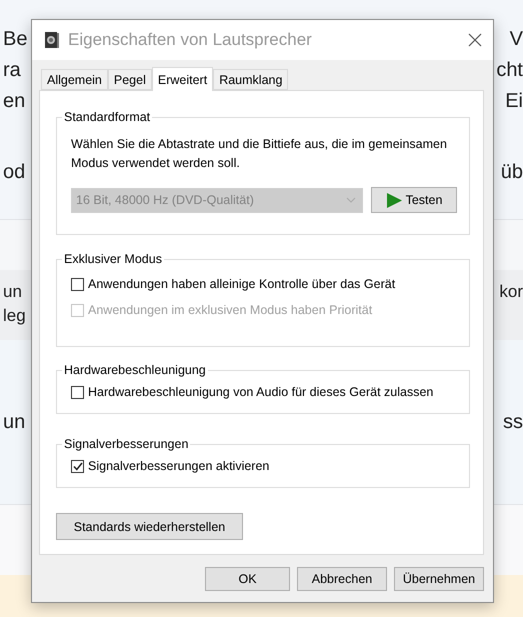  Describe the element at coordinates (149, 526) in the screenshot. I see `restore-defaults-button: Standards wiederherstellen` at that location.